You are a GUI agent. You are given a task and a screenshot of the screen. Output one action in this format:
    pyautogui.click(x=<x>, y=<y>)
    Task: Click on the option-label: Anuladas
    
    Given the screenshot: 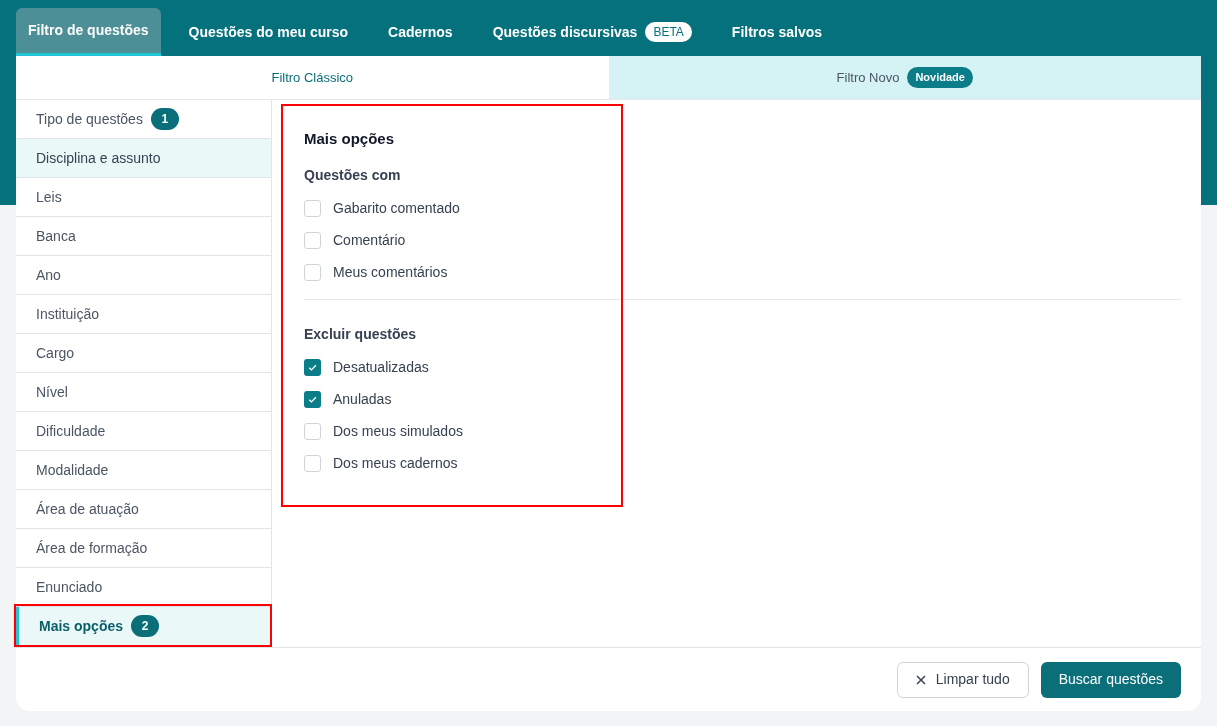 What is the action you would take?
    pyautogui.click(x=362, y=399)
    